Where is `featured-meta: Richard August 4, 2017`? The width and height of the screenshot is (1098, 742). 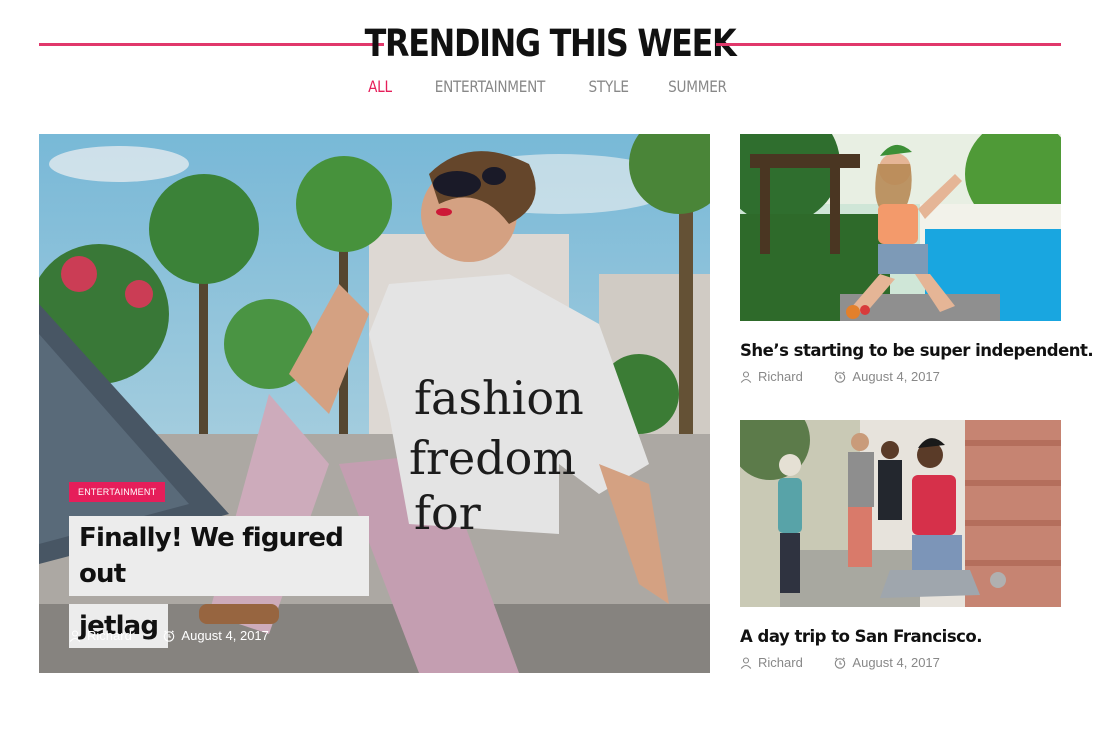 featured-meta: Richard August 4, 2017 is located at coordinates (183, 636).